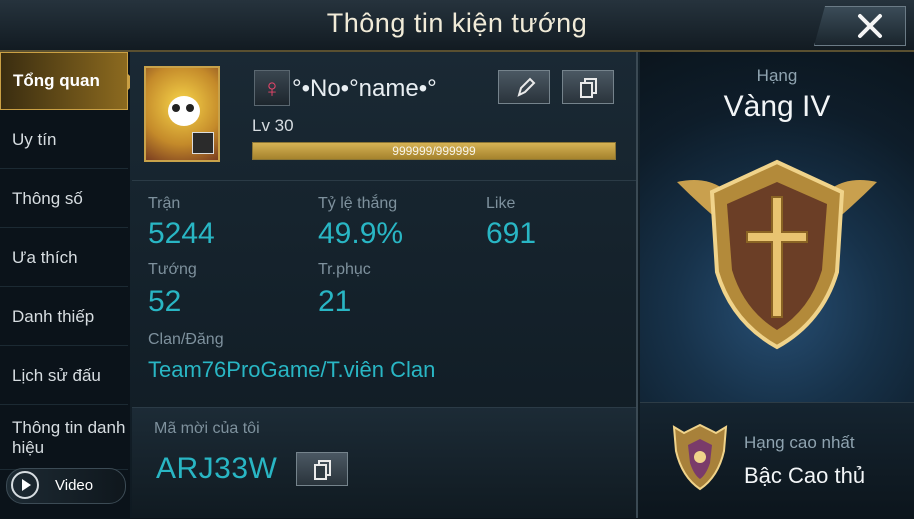 Image resolution: width=914 pixels, height=519 pixels. I want to click on sidebar-item-match-history: Lịch sử đấu, so click(64, 376).